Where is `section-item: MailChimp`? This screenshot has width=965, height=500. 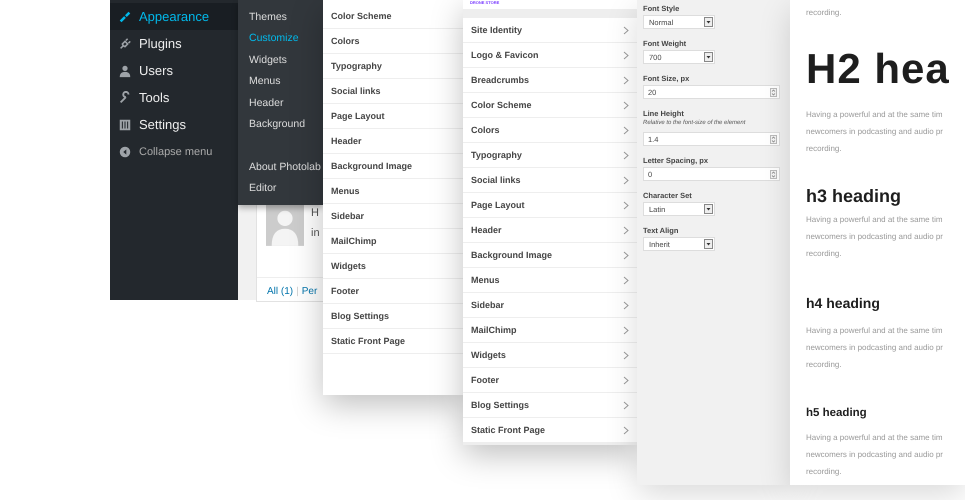 section-item: MailChimp is located at coordinates (550, 330).